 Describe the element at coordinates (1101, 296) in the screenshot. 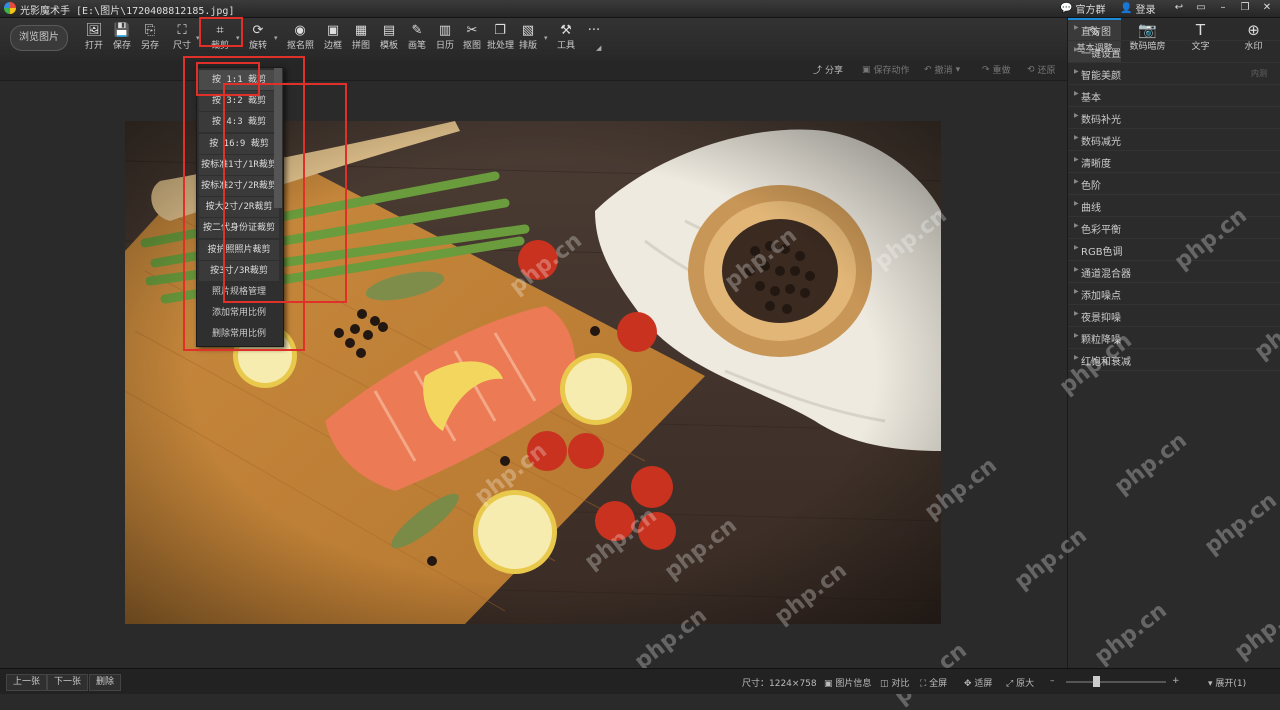

I see `adjust-item-label: 添加噪点` at that location.